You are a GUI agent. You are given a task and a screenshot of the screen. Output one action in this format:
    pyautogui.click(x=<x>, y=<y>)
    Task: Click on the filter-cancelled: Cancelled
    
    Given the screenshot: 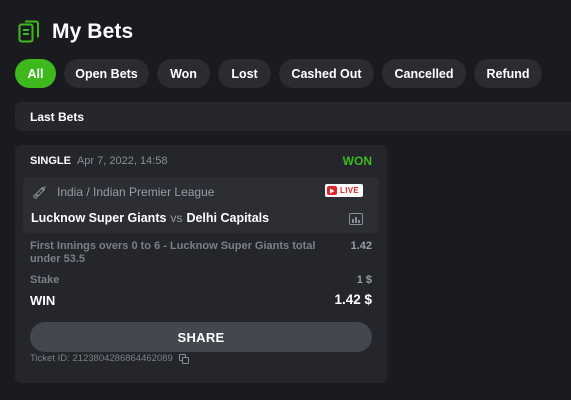 What is the action you would take?
    pyautogui.click(x=424, y=73)
    